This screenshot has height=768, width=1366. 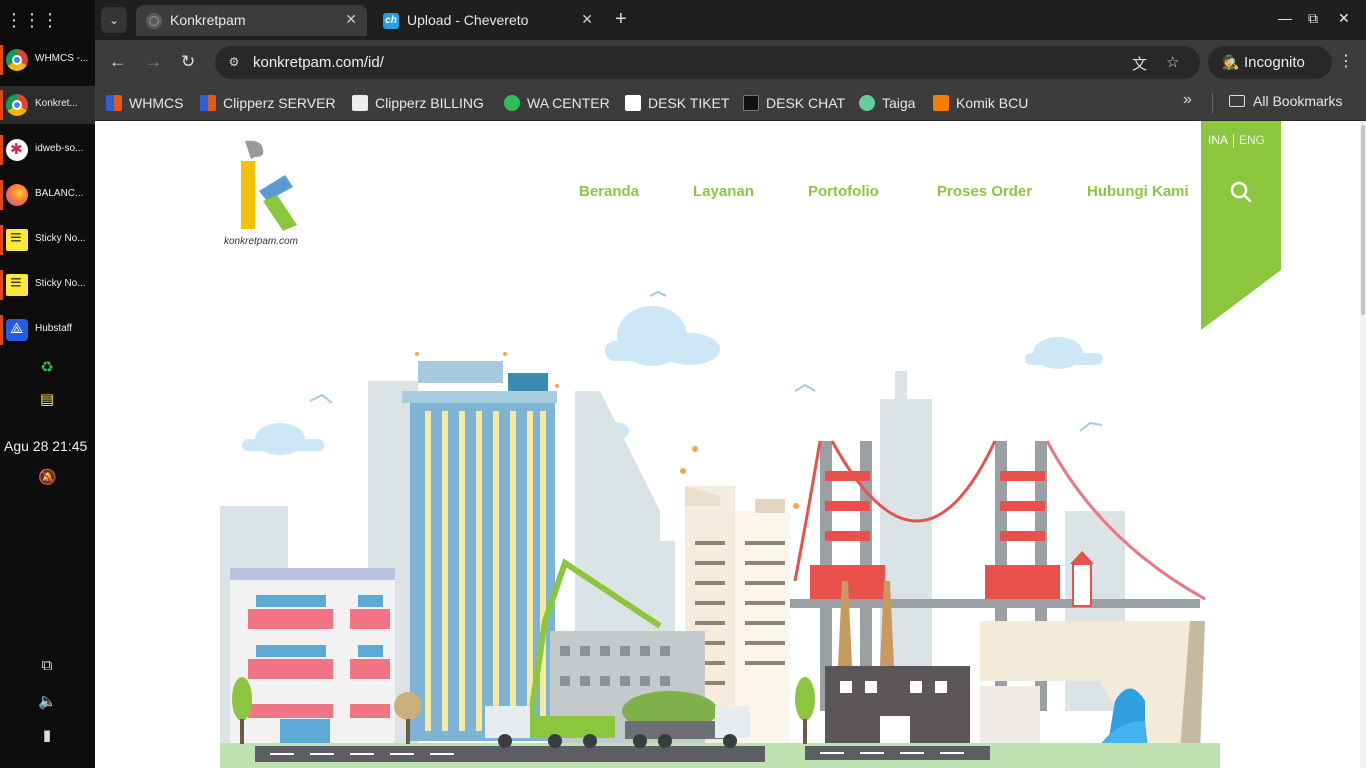 I want to click on reload-icon: ↻, so click(x=188, y=62).